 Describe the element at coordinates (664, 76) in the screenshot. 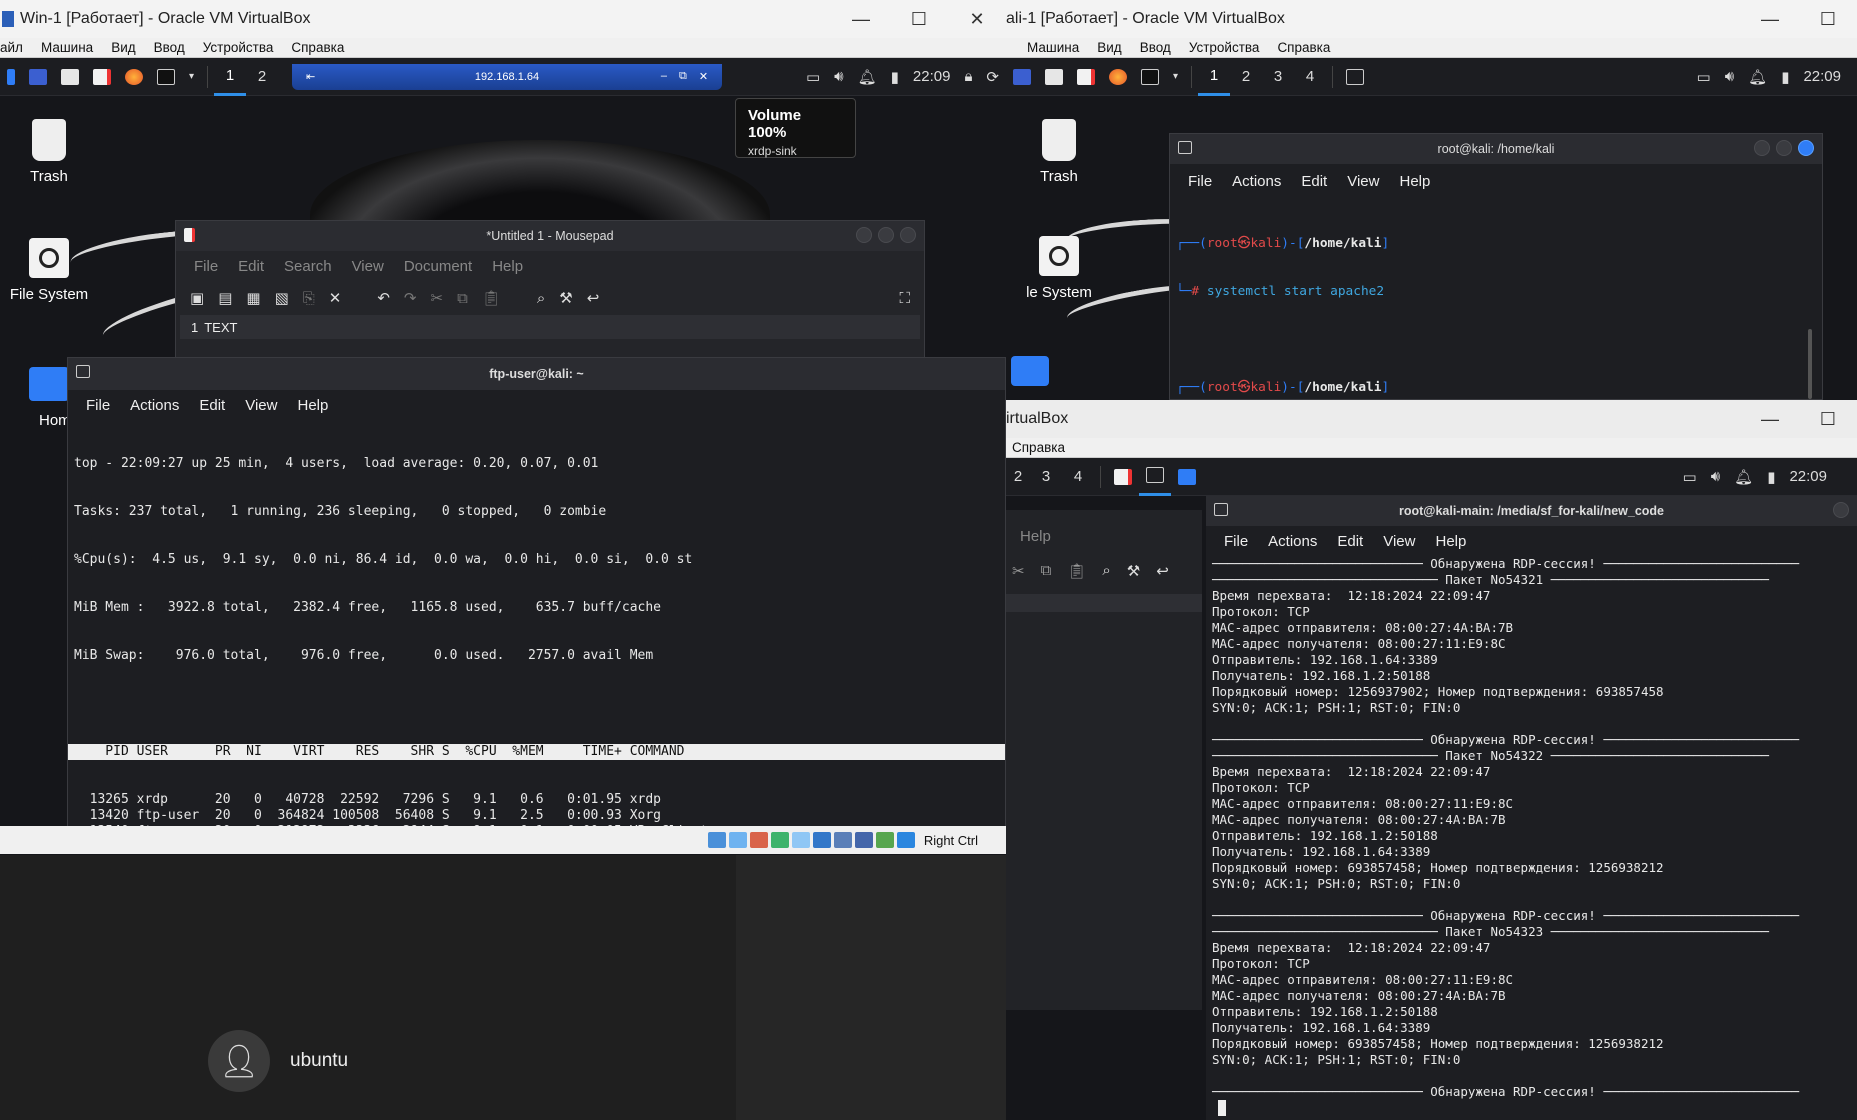

I see `rdp-minimize-icon: –` at that location.